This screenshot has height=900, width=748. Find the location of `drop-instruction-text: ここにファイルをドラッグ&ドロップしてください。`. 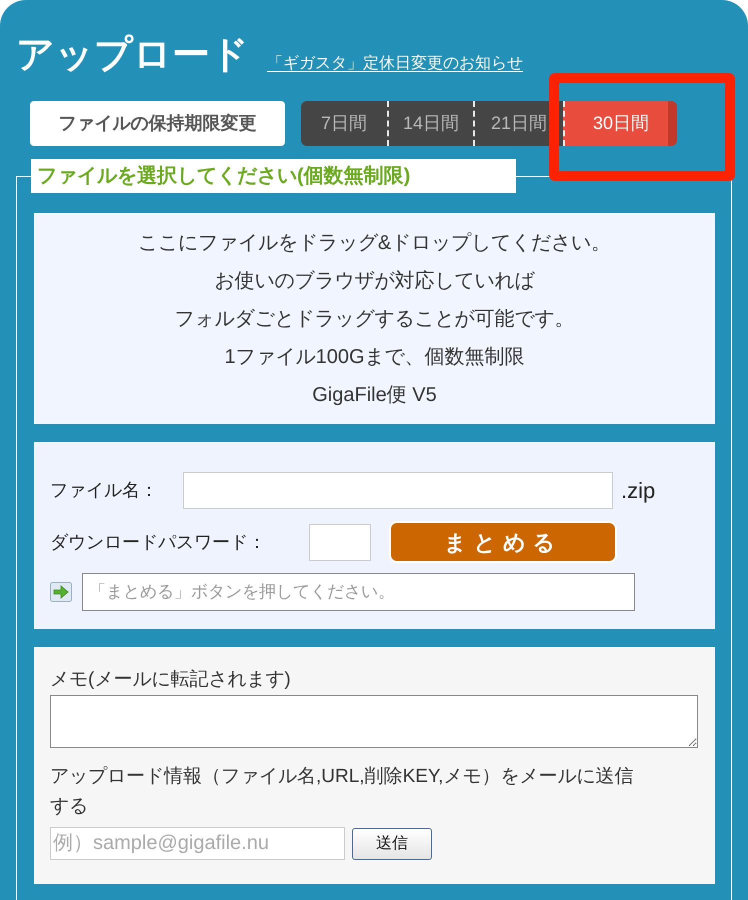

drop-instruction-text: ここにファイルをドラッグ&ドロップしてください。 is located at coordinates (375, 243).